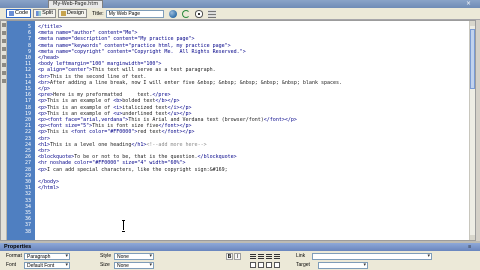 The height and width of the screenshot is (270, 480). Describe the element at coordinates (76, 4) in the screenshot. I see `document-tab: My-Web-Page.htm` at that location.